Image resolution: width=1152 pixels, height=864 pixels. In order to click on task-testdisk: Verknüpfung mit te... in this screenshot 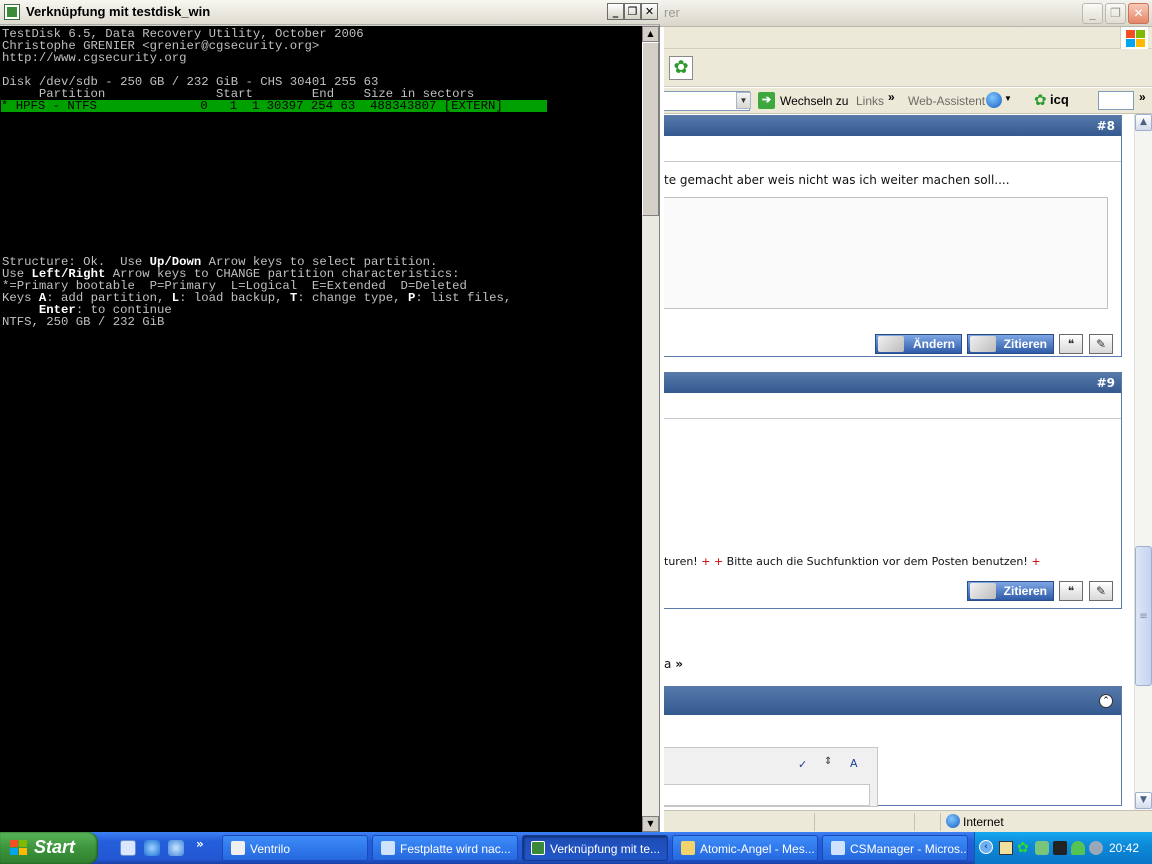, I will do `click(595, 848)`.